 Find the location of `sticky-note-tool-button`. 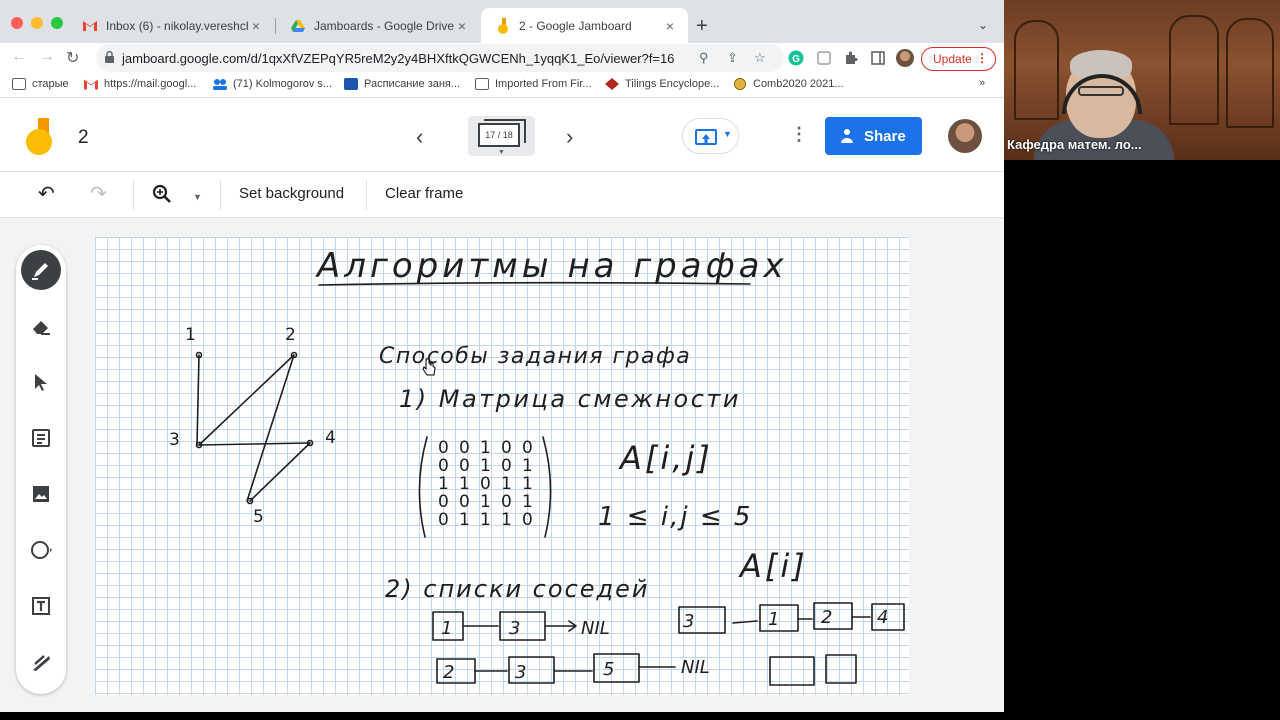

sticky-note-tool-button is located at coordinates (41, 438).